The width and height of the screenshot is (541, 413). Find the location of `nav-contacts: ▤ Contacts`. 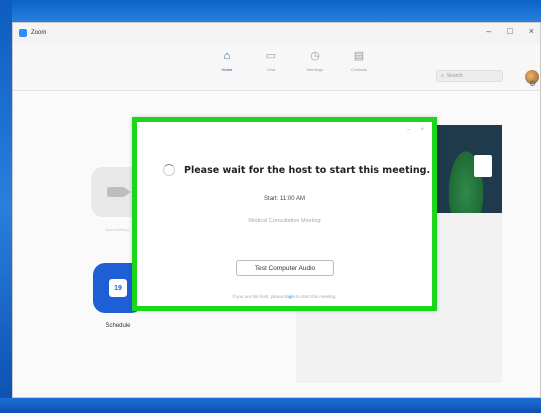

nav-contacts: ▤ Contacts is located at coordinates (359, 60).